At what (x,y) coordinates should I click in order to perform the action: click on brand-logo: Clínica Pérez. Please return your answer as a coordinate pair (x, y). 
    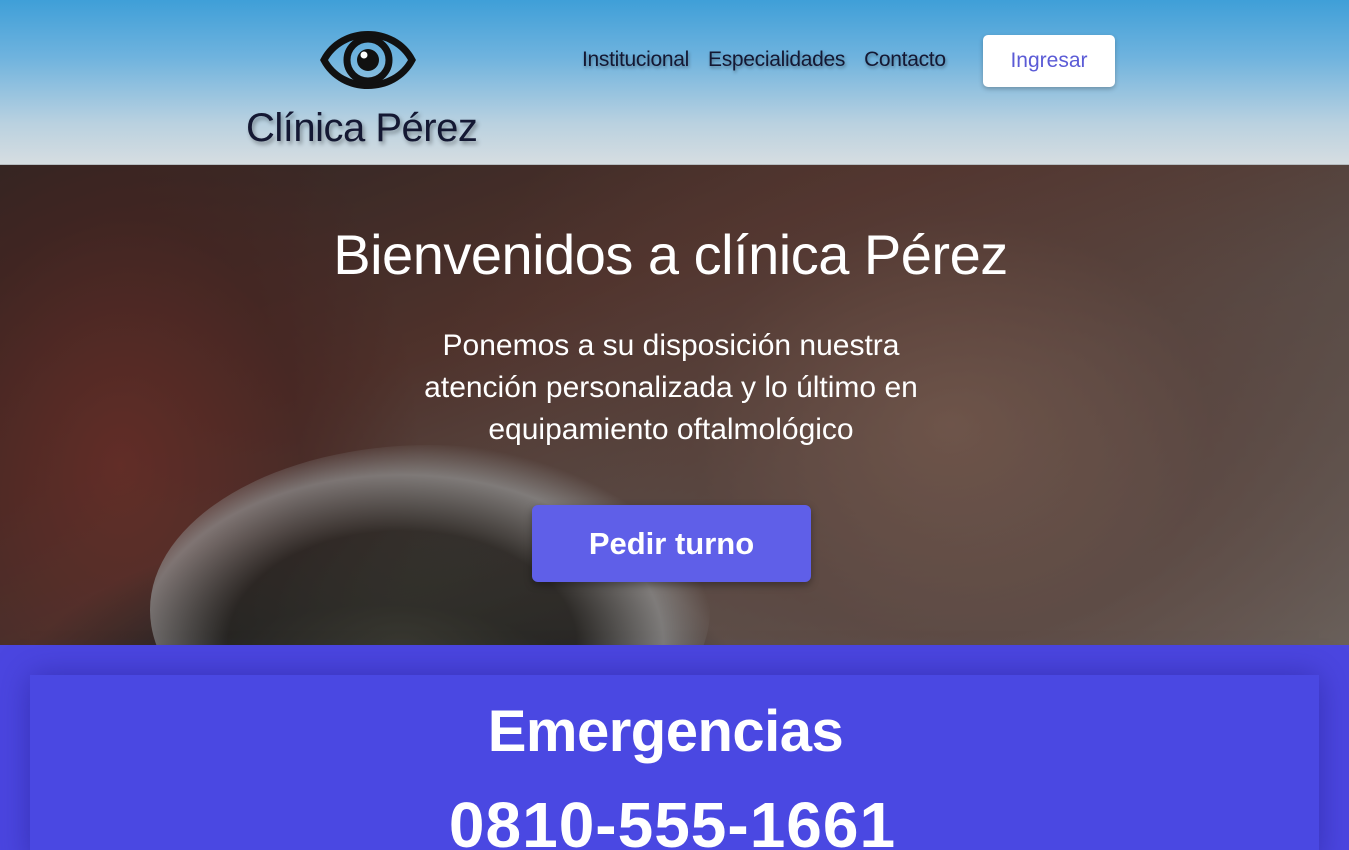
    Looking at the image, I should click on (371, 84).